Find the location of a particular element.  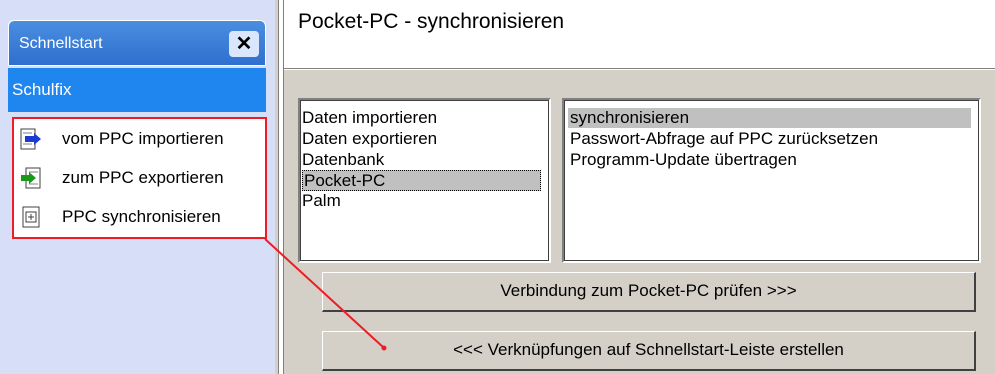

quickstart-title: Schnellstart is located at coordinates (61, 43).